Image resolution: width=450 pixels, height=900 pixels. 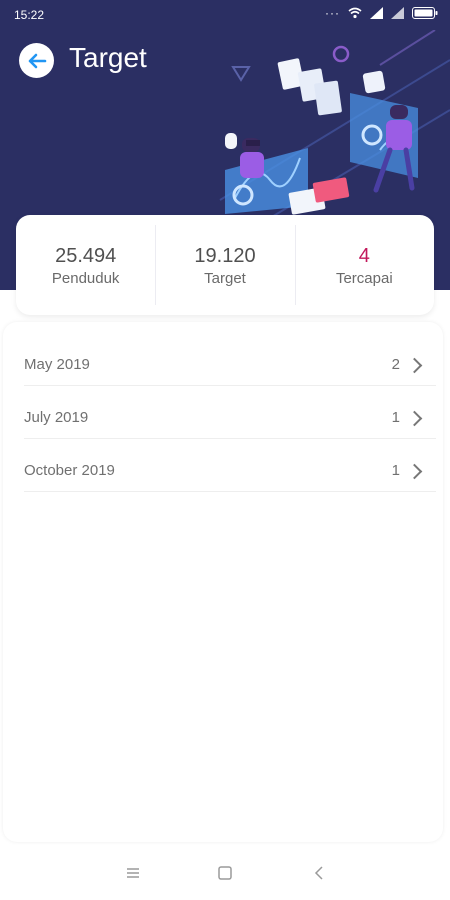 What do you see at coordinates (225, 15) in the screenshot?
I see `status-bar: 15:22 ···` at bounding box center [225, 15].